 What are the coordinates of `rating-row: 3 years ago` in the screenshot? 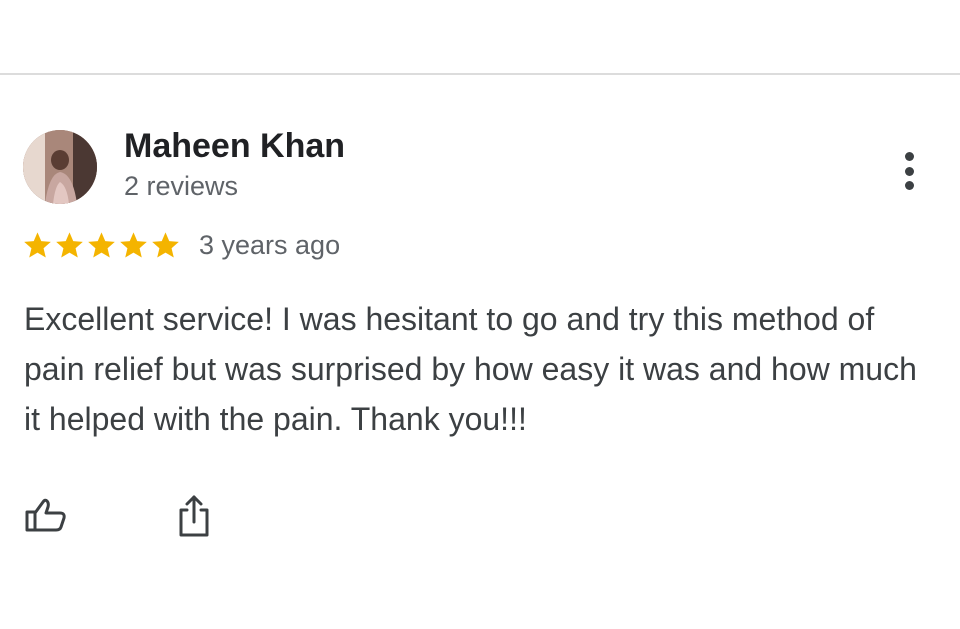 It's located at (181, 245).